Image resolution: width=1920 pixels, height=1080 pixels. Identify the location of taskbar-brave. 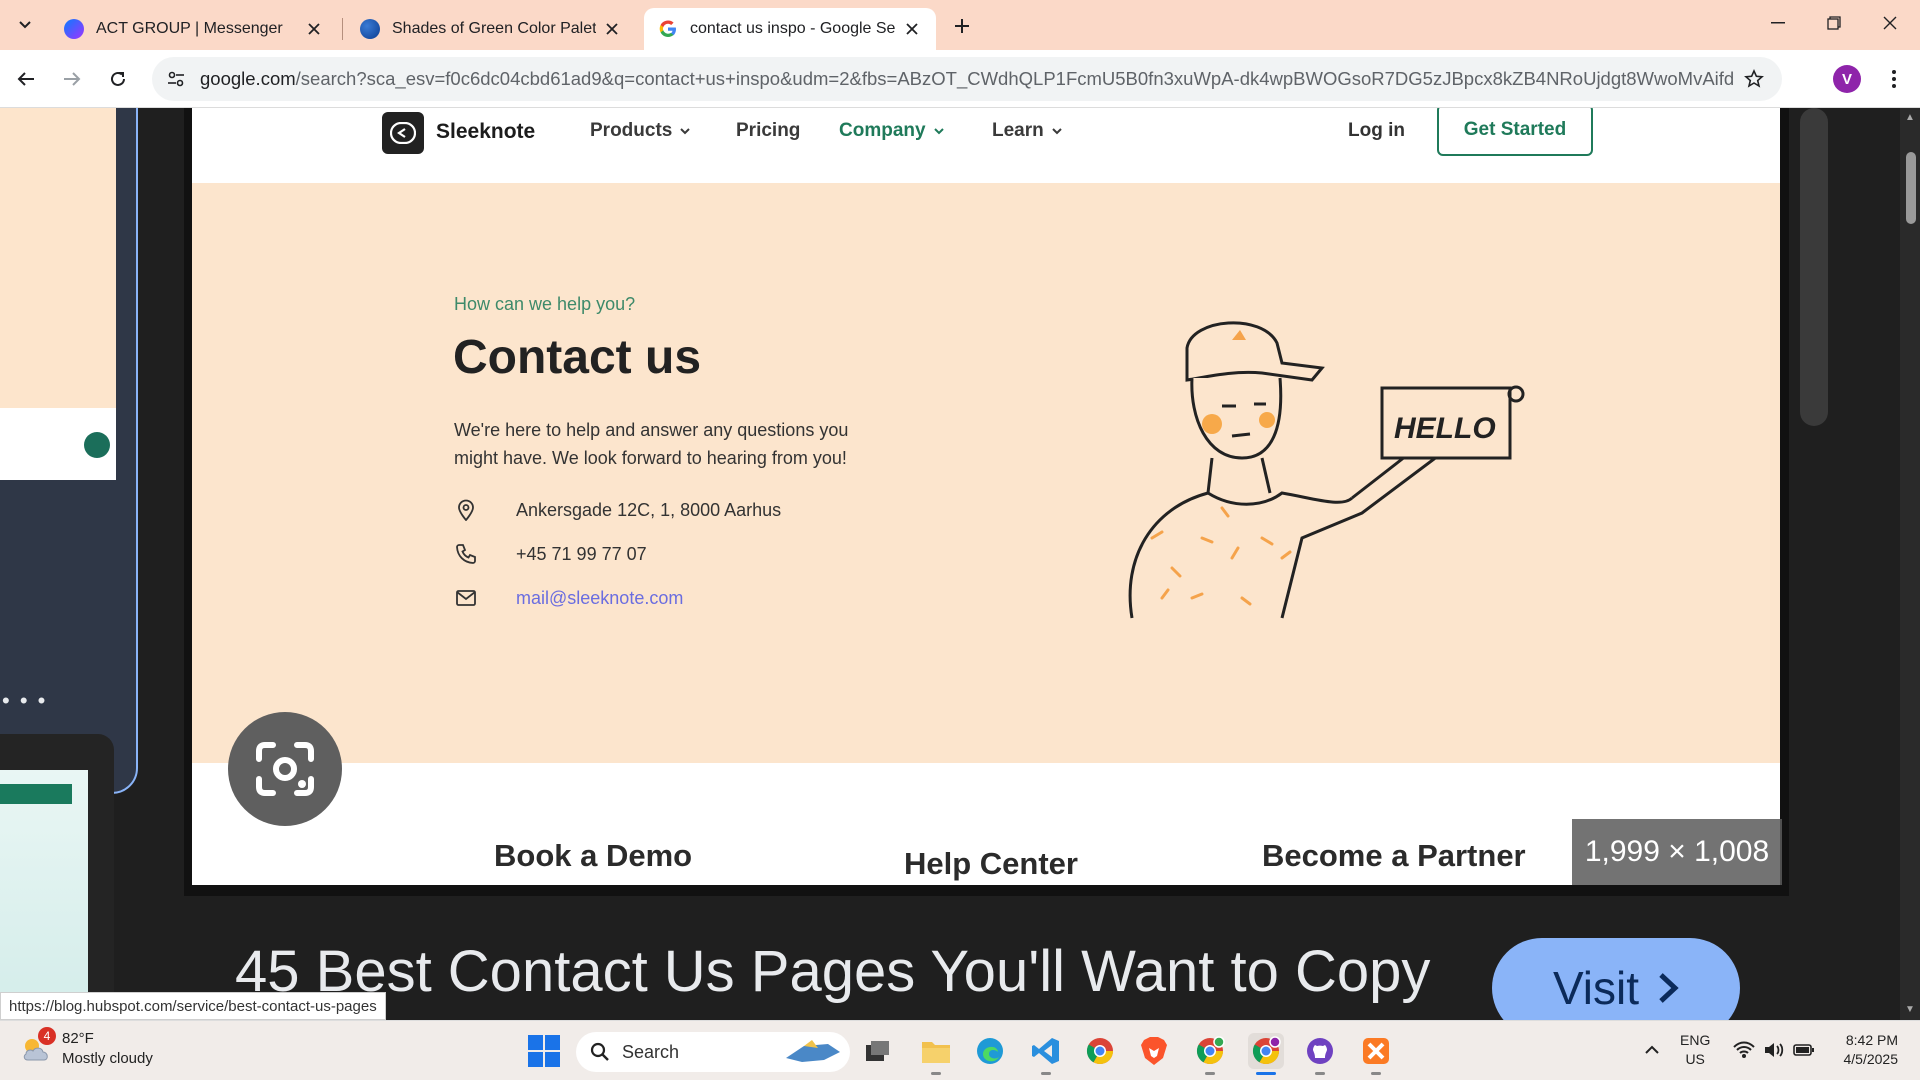
(1154, 1051).